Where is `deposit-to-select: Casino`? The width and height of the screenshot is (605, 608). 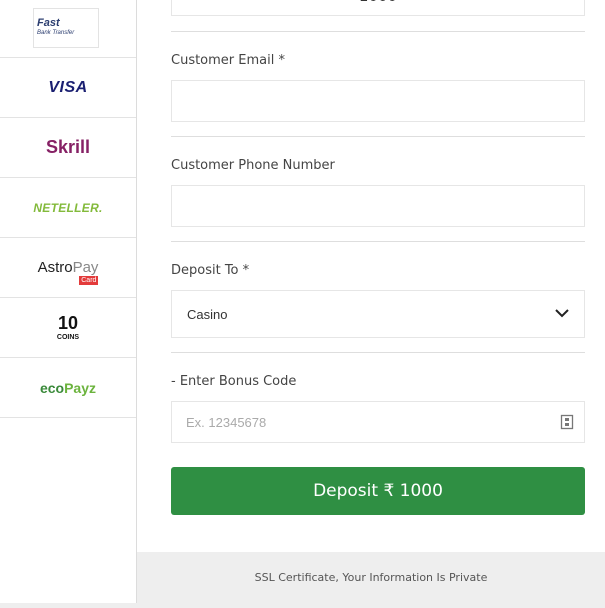 deposit-to-select: Casino is located at coordinates (378, 314).